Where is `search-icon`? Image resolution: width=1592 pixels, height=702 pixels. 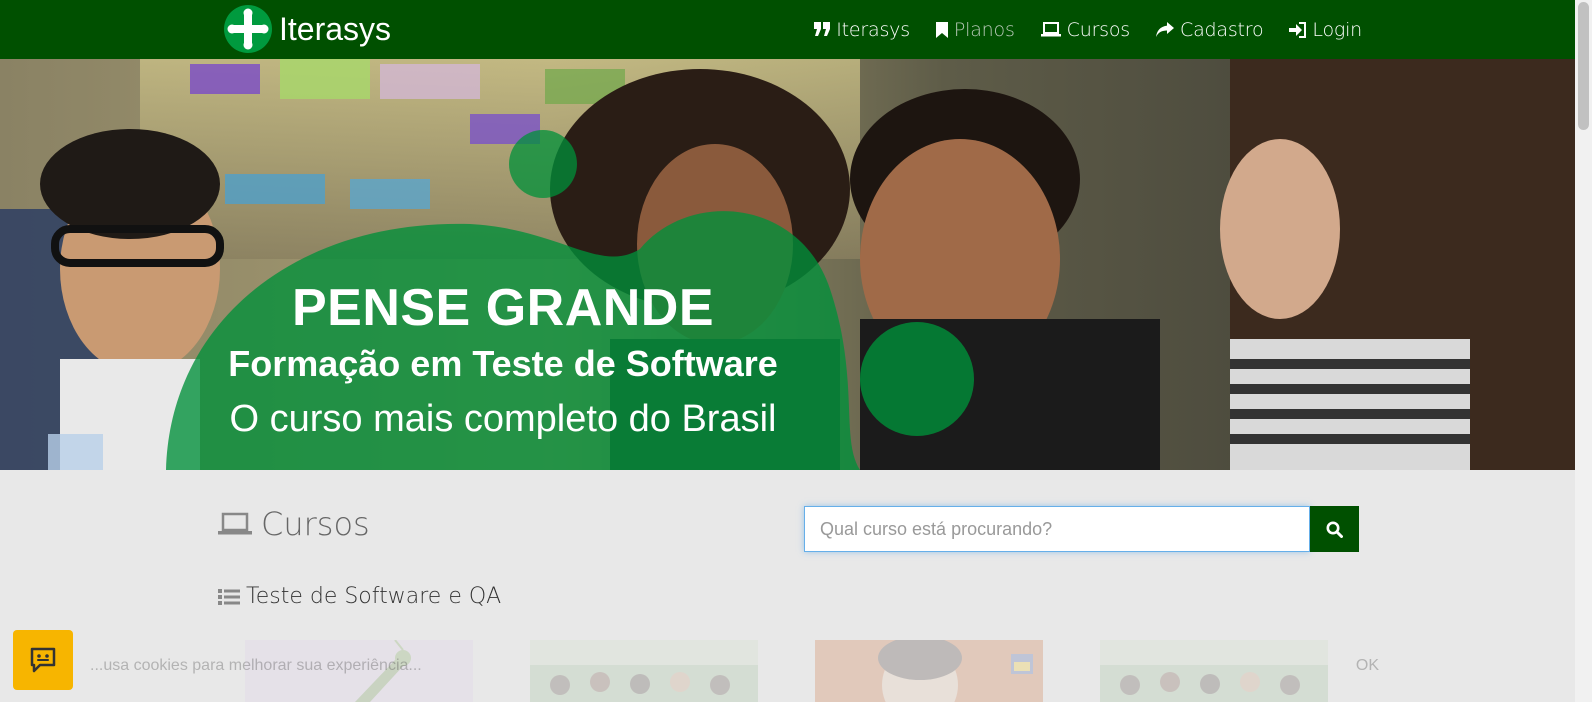 search-icon is located at coordinates (1334, 529).